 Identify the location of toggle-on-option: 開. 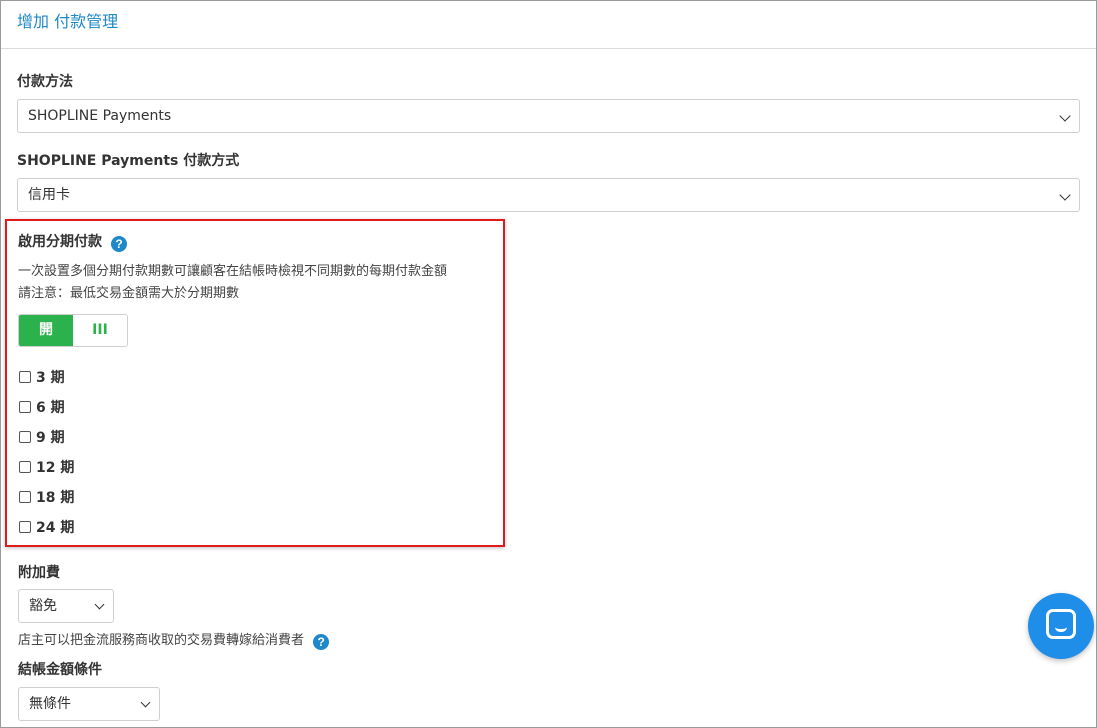
(46, 330).